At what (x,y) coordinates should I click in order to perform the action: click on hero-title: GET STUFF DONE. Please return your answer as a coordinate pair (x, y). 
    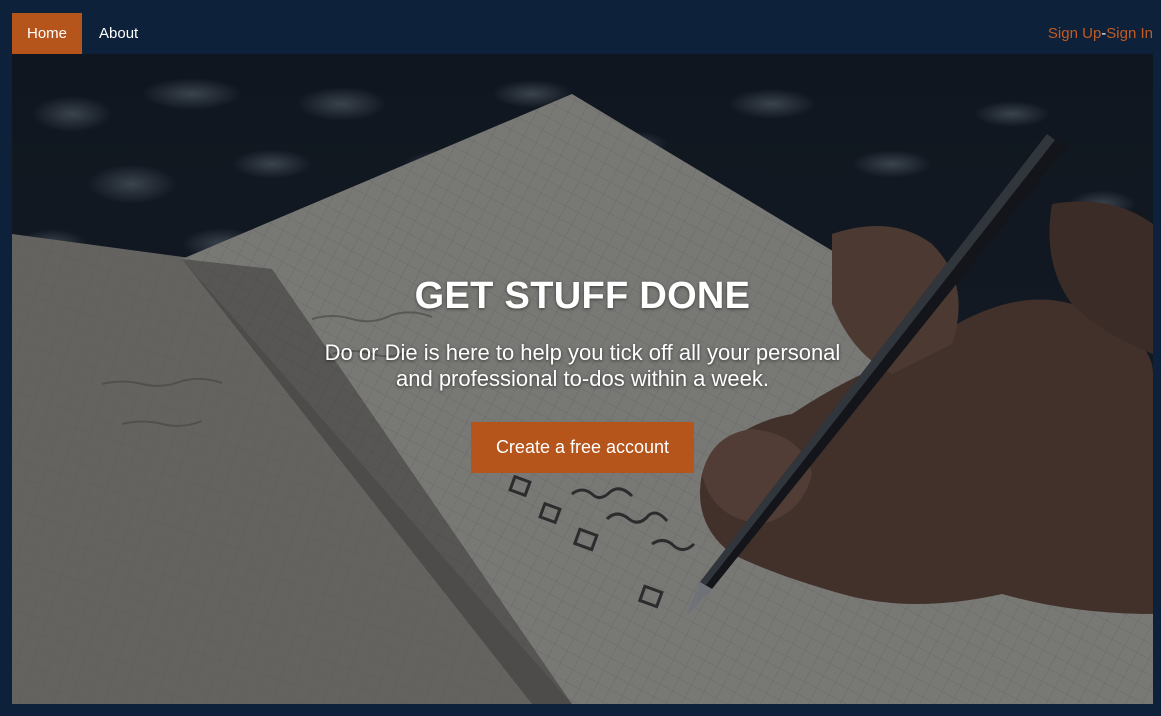
    Looking at the image, I should click on (582, 296).